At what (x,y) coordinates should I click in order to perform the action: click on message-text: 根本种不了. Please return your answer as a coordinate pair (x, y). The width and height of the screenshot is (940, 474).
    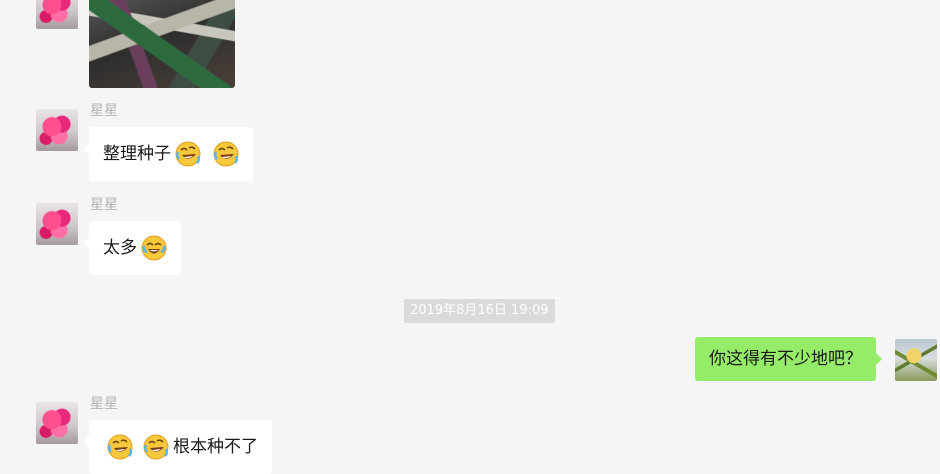
    Looking at the image, I should click on (215, 447).